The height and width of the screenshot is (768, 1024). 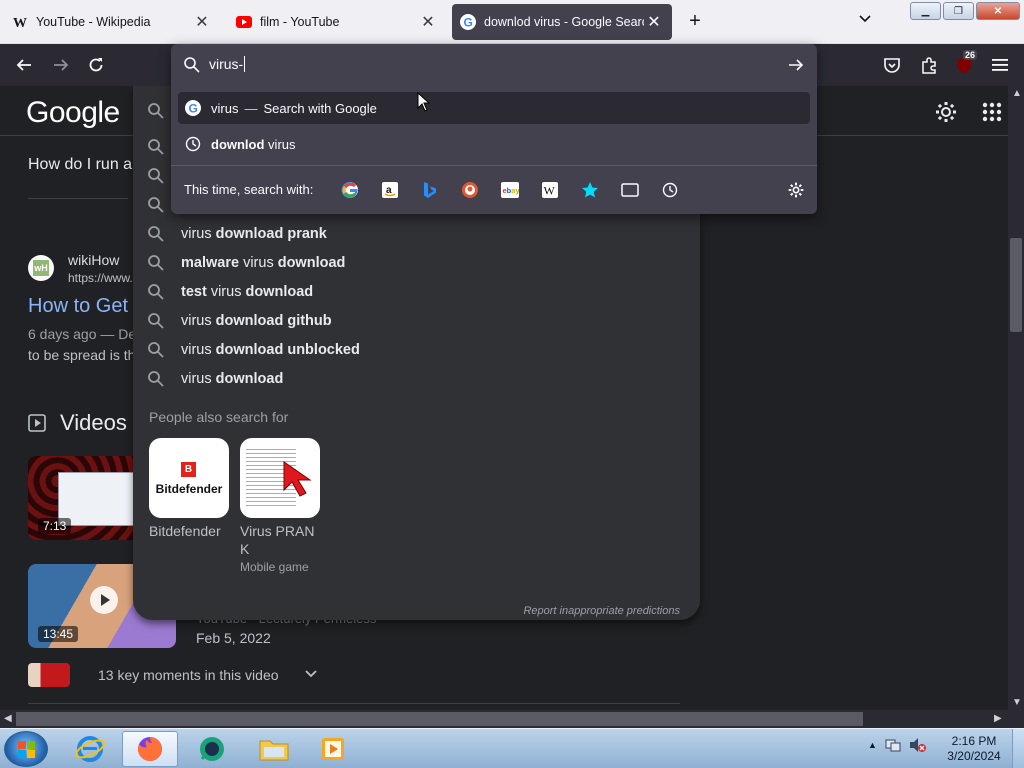 What do you see at coordinates (439, 719) in the screenshot?
I see `horizontal-scroll-thumb` at bounding box center [439, 719].